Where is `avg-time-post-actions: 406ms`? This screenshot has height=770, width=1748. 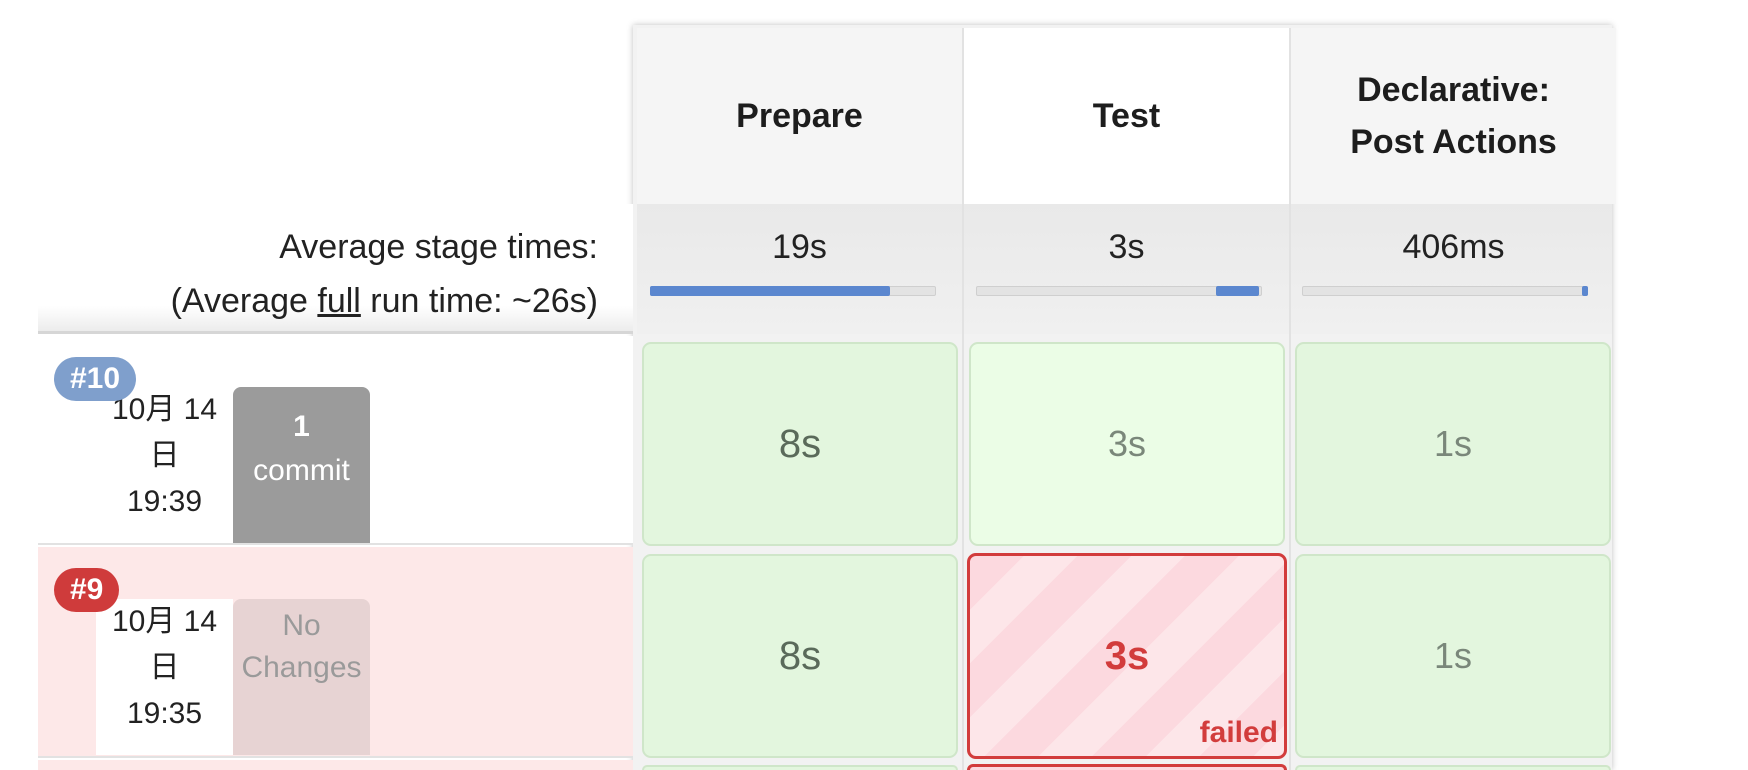
avg-time-post-actions: 406ms is located at coordinates (1453, 247).